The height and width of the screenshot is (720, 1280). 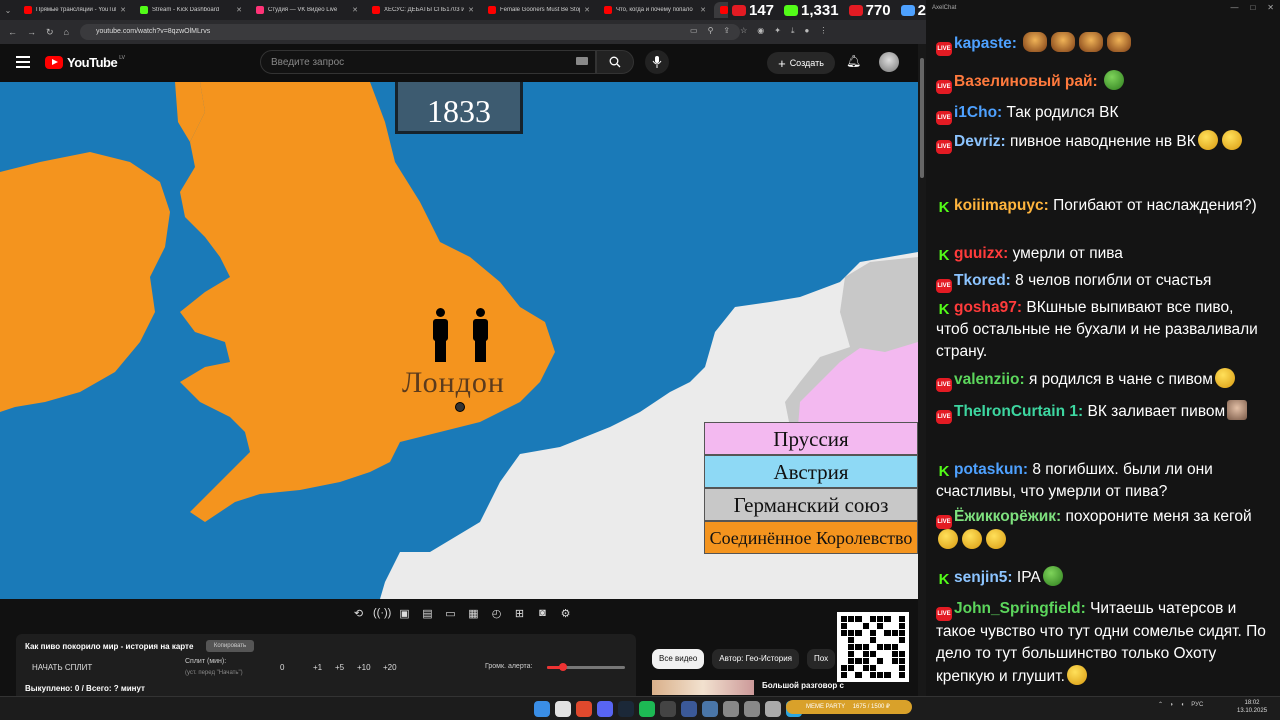 I want to click on create-button: + Создать, so click(x=801, y=63).